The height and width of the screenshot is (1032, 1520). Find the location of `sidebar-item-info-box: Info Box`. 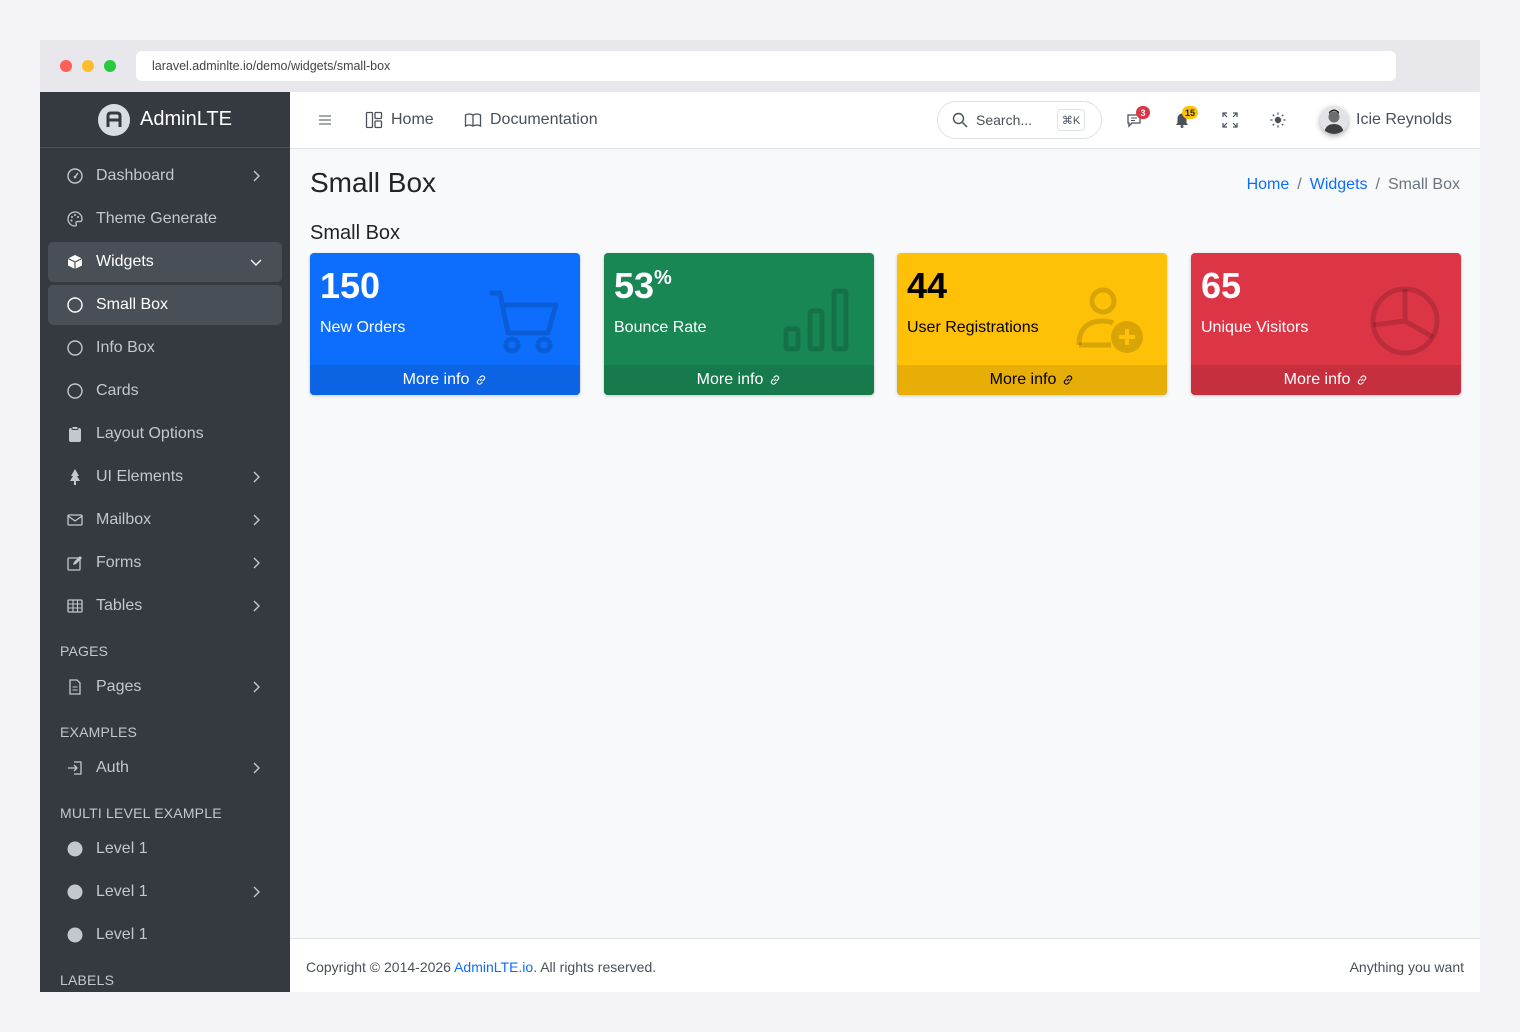

sidebar-item-info-box: Info Box is located at coordinates (165, 348).